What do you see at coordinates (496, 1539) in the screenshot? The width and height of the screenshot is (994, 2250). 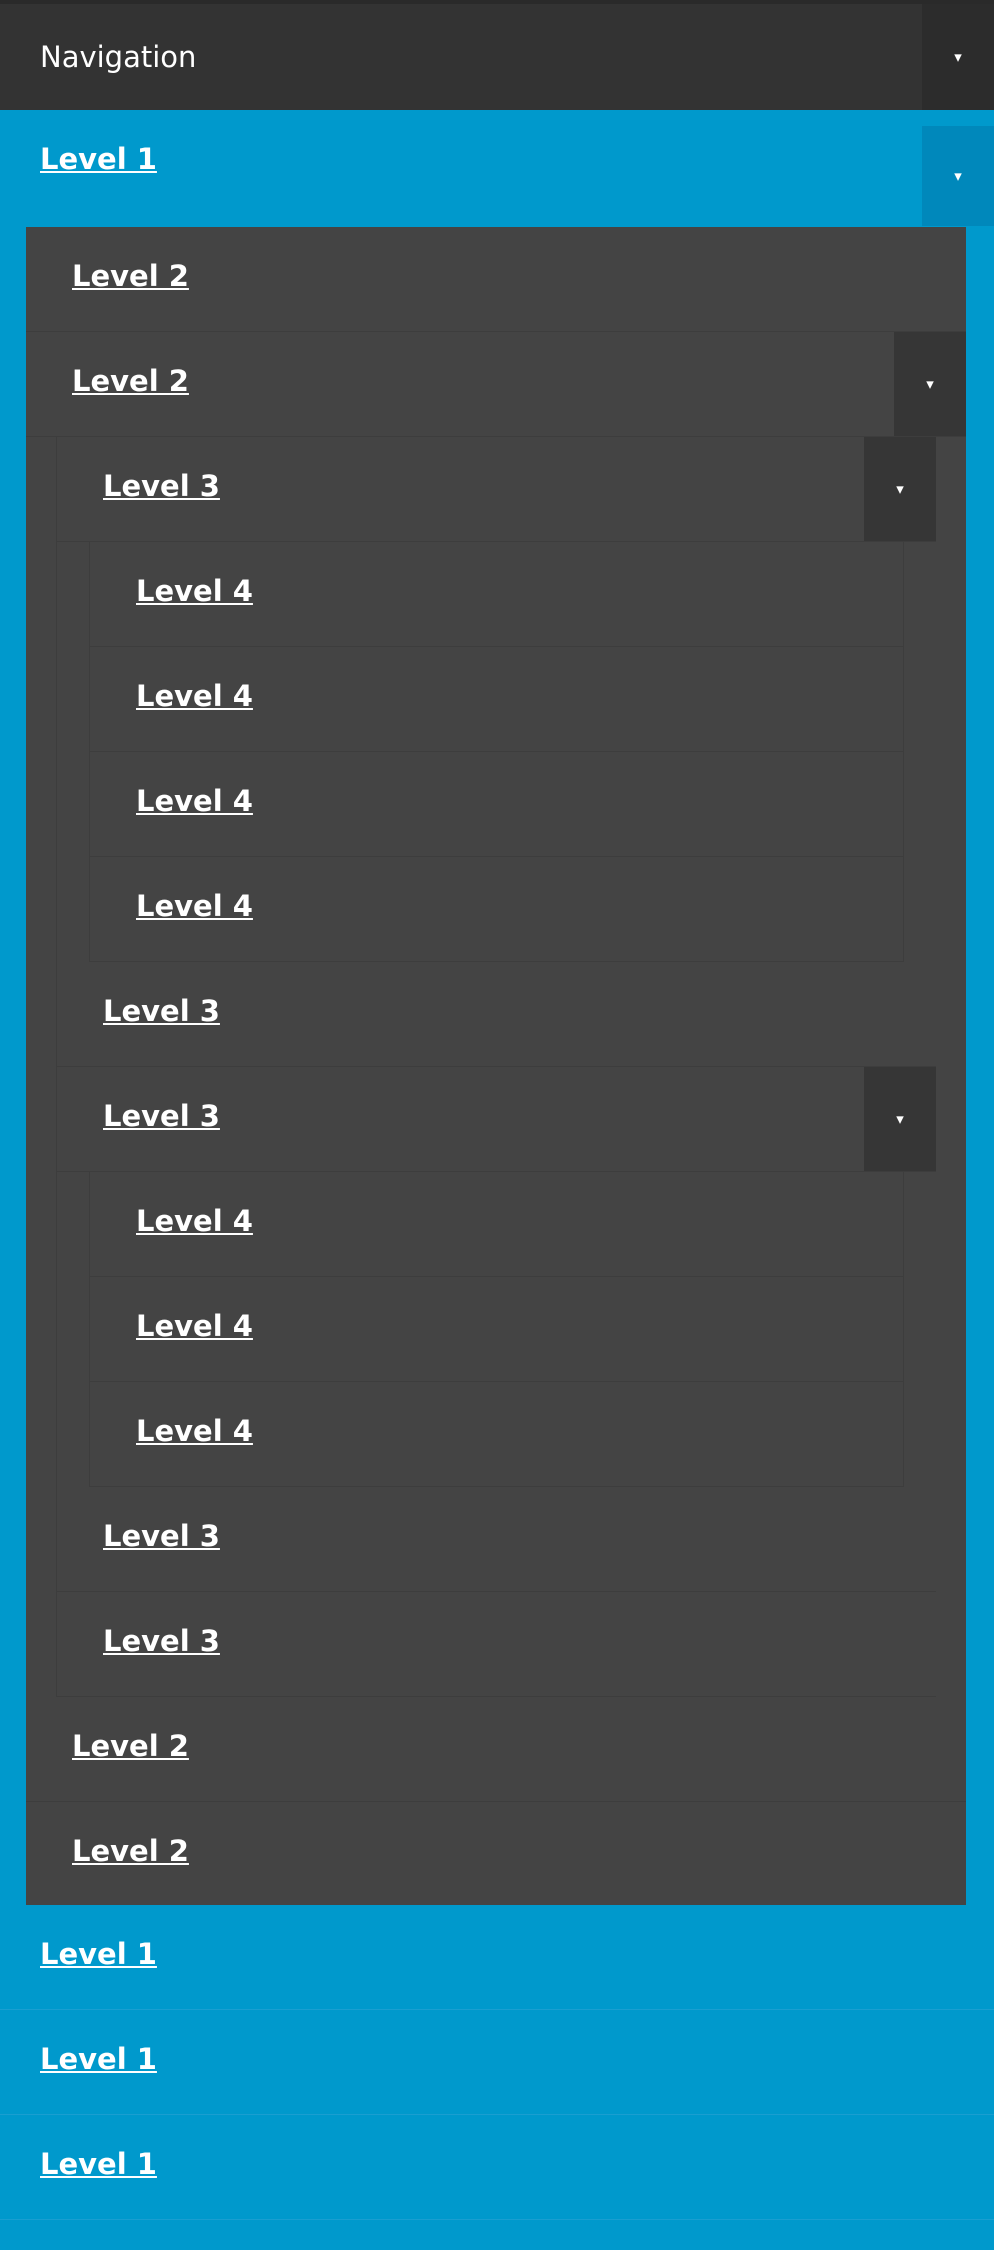 I see `level3-item-4: Level 3` at bounding box center [496, 1539].